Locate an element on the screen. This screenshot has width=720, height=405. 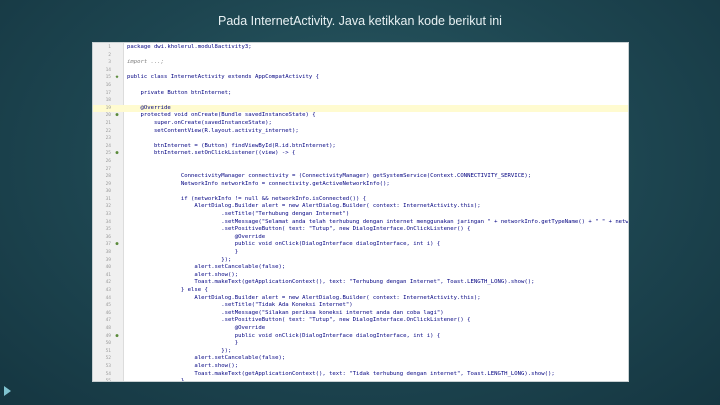
line-number: 53 is located at coordinates (108, 366).